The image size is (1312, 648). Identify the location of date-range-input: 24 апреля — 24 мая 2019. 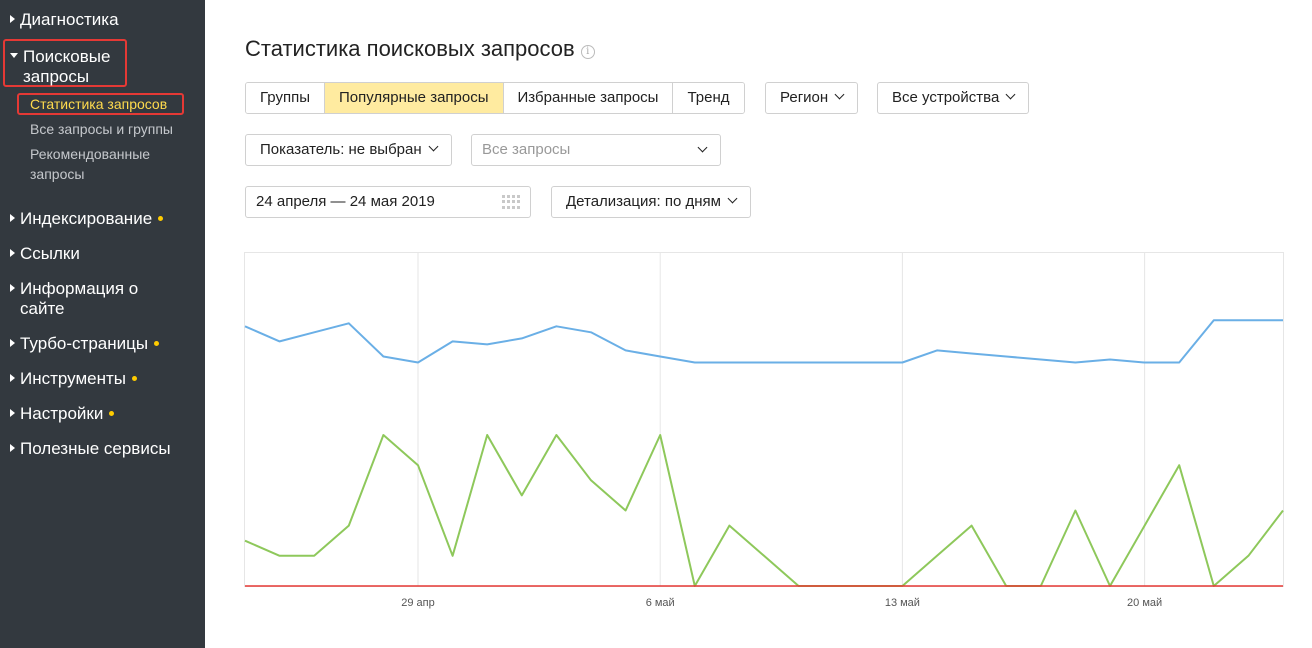
(388, 202).